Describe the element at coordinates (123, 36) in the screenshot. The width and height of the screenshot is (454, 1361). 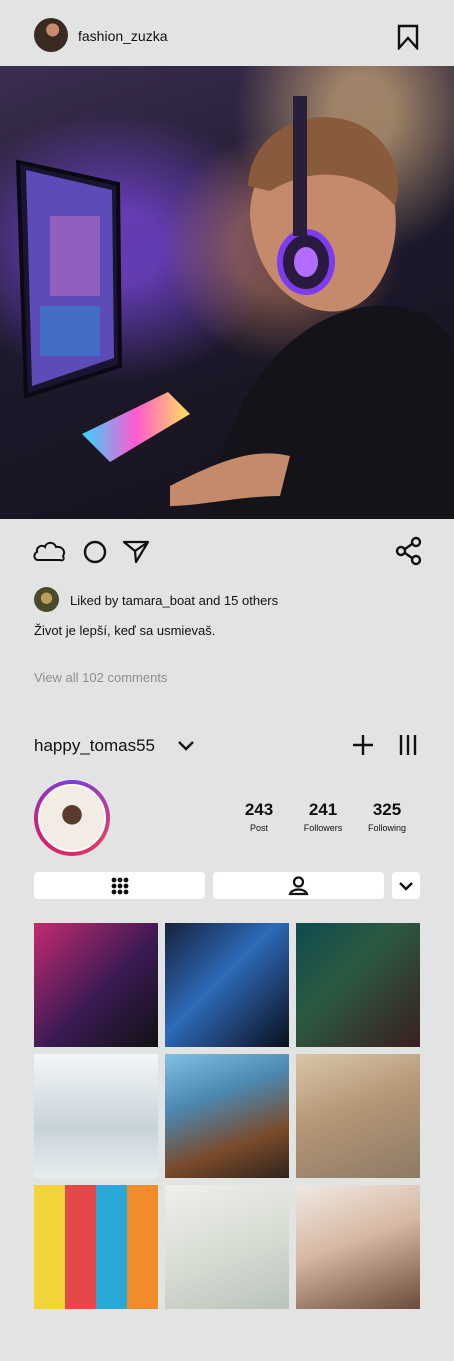
I see `post-author-username: fashion_zuzka` at that location.